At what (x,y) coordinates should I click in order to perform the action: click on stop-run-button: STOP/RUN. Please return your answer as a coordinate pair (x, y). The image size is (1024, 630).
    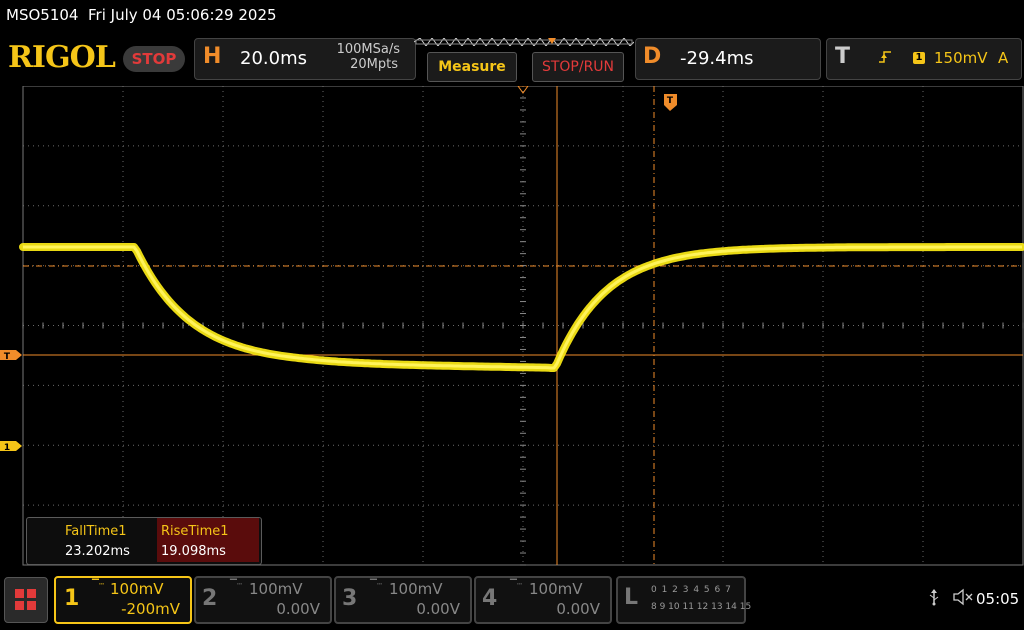
    Looking at the image, I should click on (578, 67).